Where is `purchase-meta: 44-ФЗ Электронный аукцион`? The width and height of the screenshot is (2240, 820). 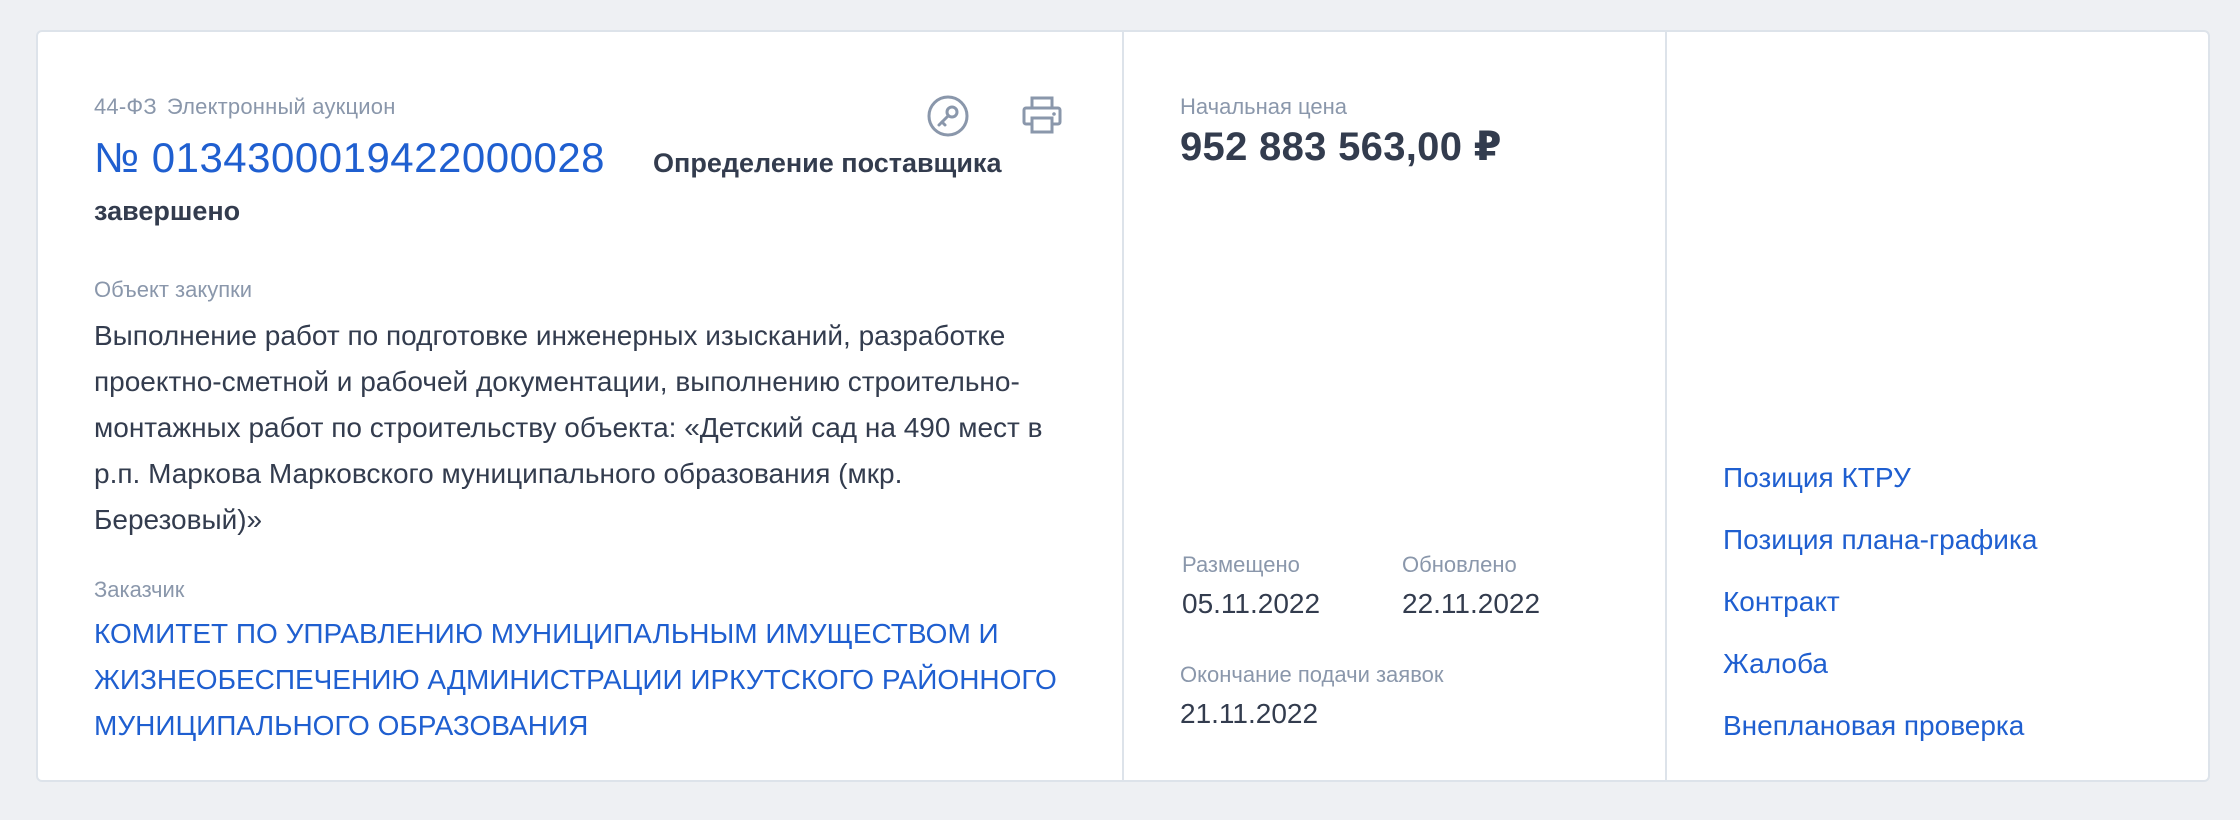 purchase-meta: 44-ФЗ Электронный аукцион is located at coordinates (580, 107).